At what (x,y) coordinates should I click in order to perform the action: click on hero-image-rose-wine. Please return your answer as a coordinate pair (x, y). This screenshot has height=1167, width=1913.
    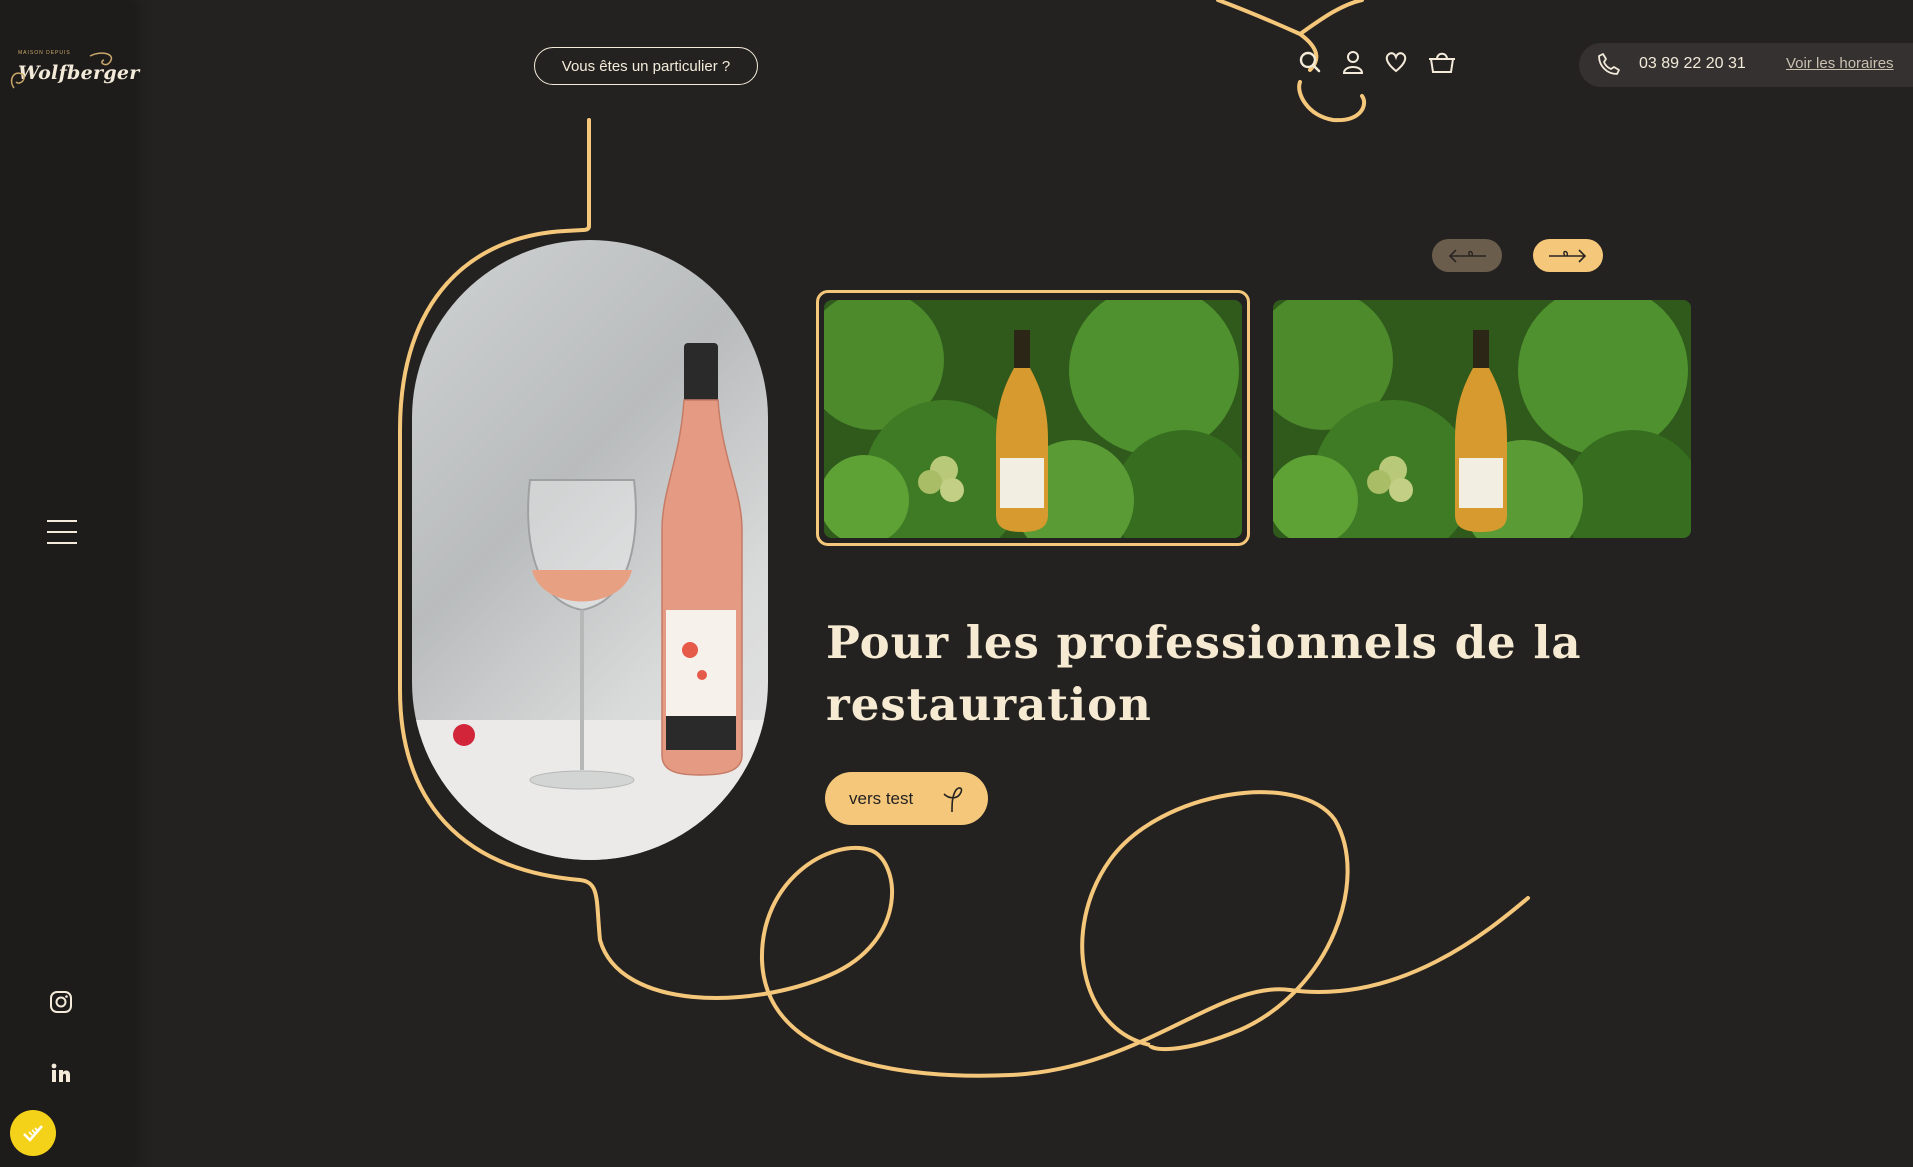
    Looking at the image, I should click on (590, 550).